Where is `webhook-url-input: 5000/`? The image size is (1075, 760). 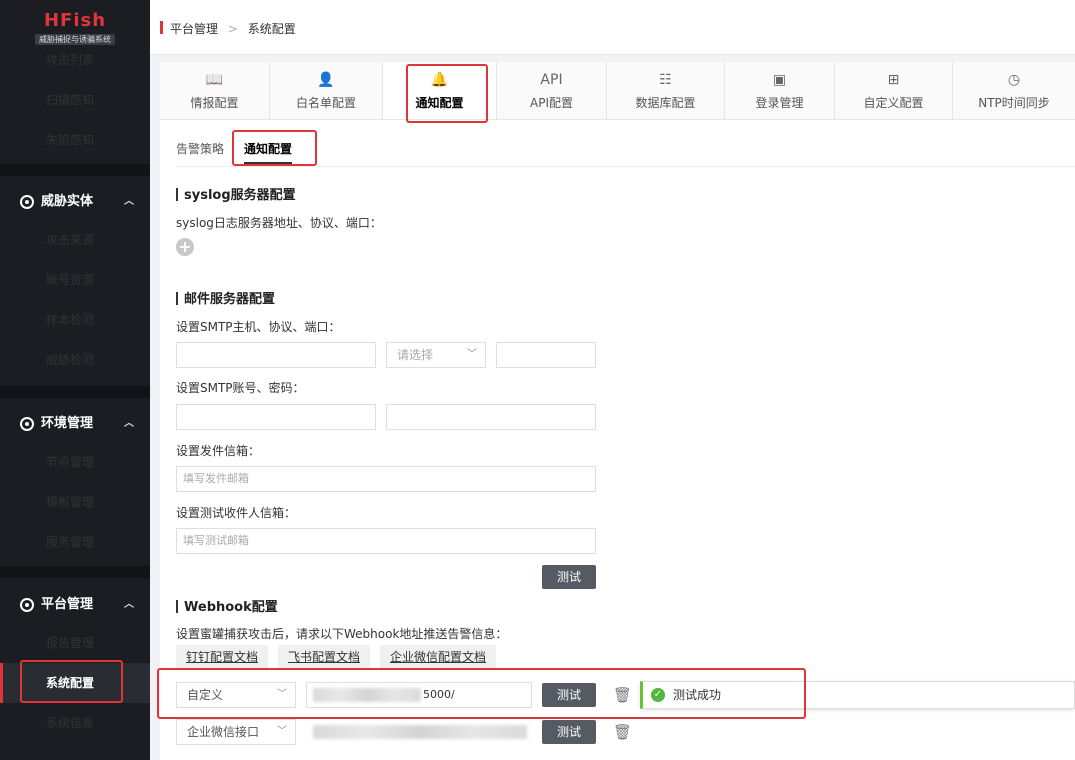 webhook-url-input: 5000/ is located at coordinates (419, 695).